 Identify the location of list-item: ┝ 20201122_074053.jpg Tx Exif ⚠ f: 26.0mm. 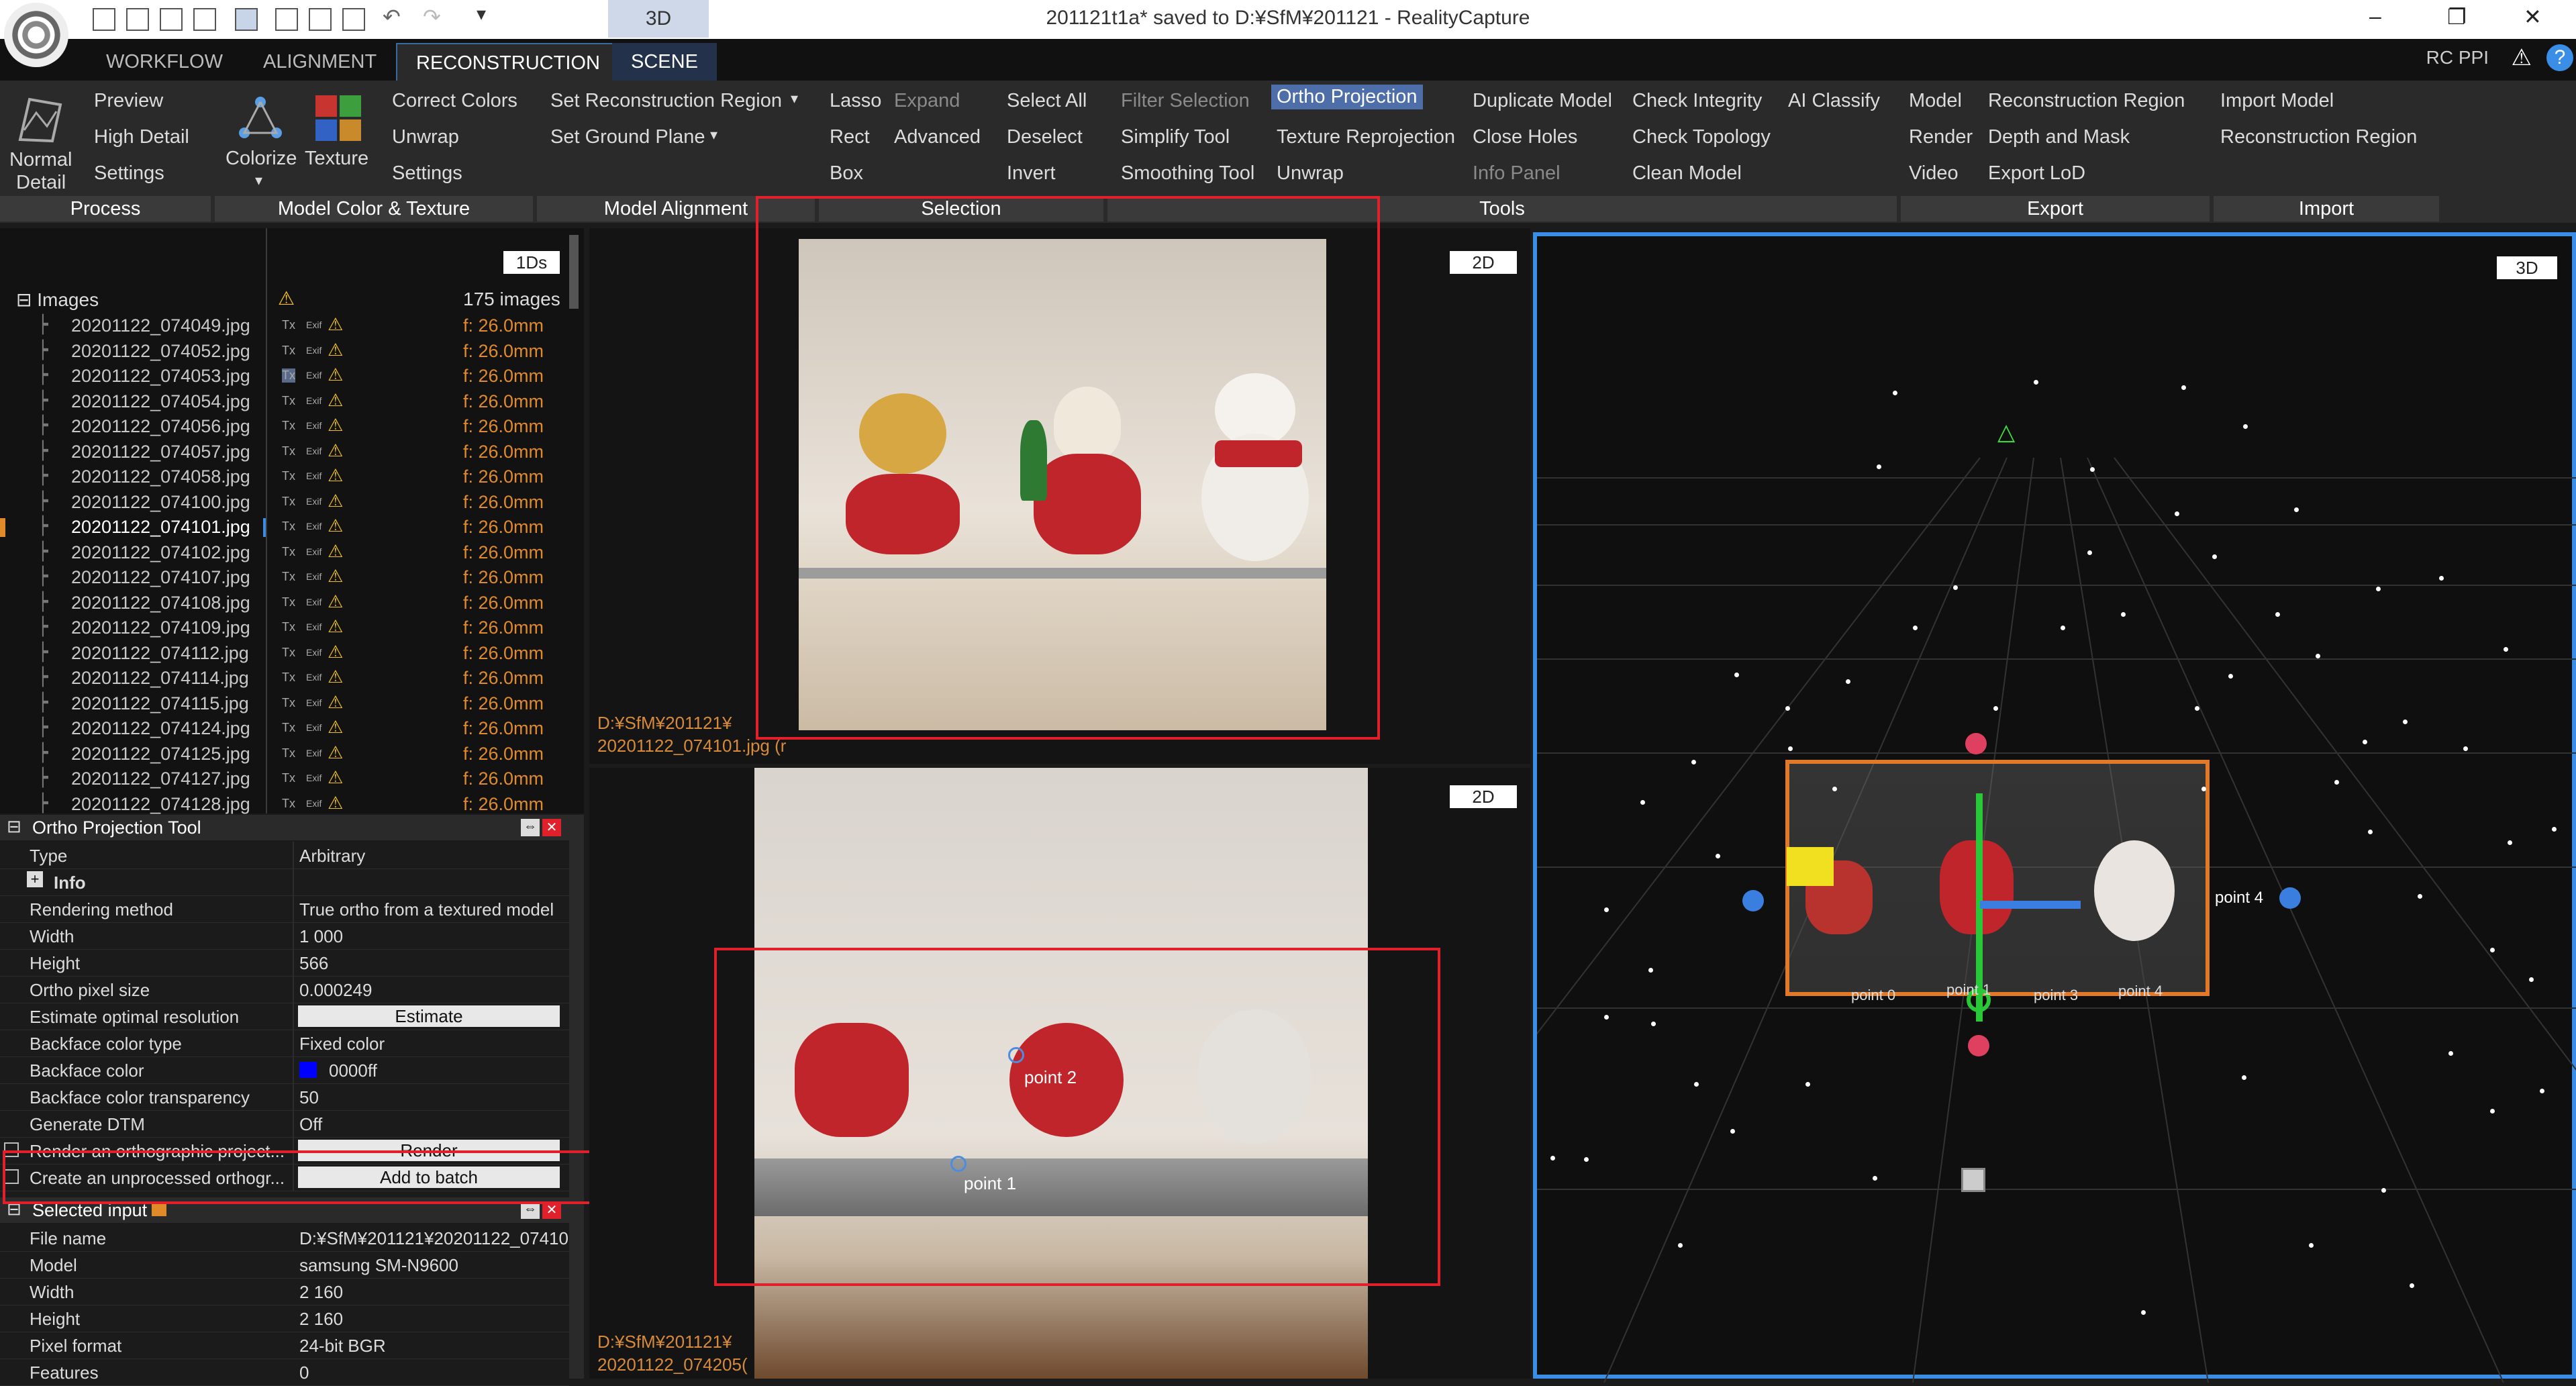
(284, 376).